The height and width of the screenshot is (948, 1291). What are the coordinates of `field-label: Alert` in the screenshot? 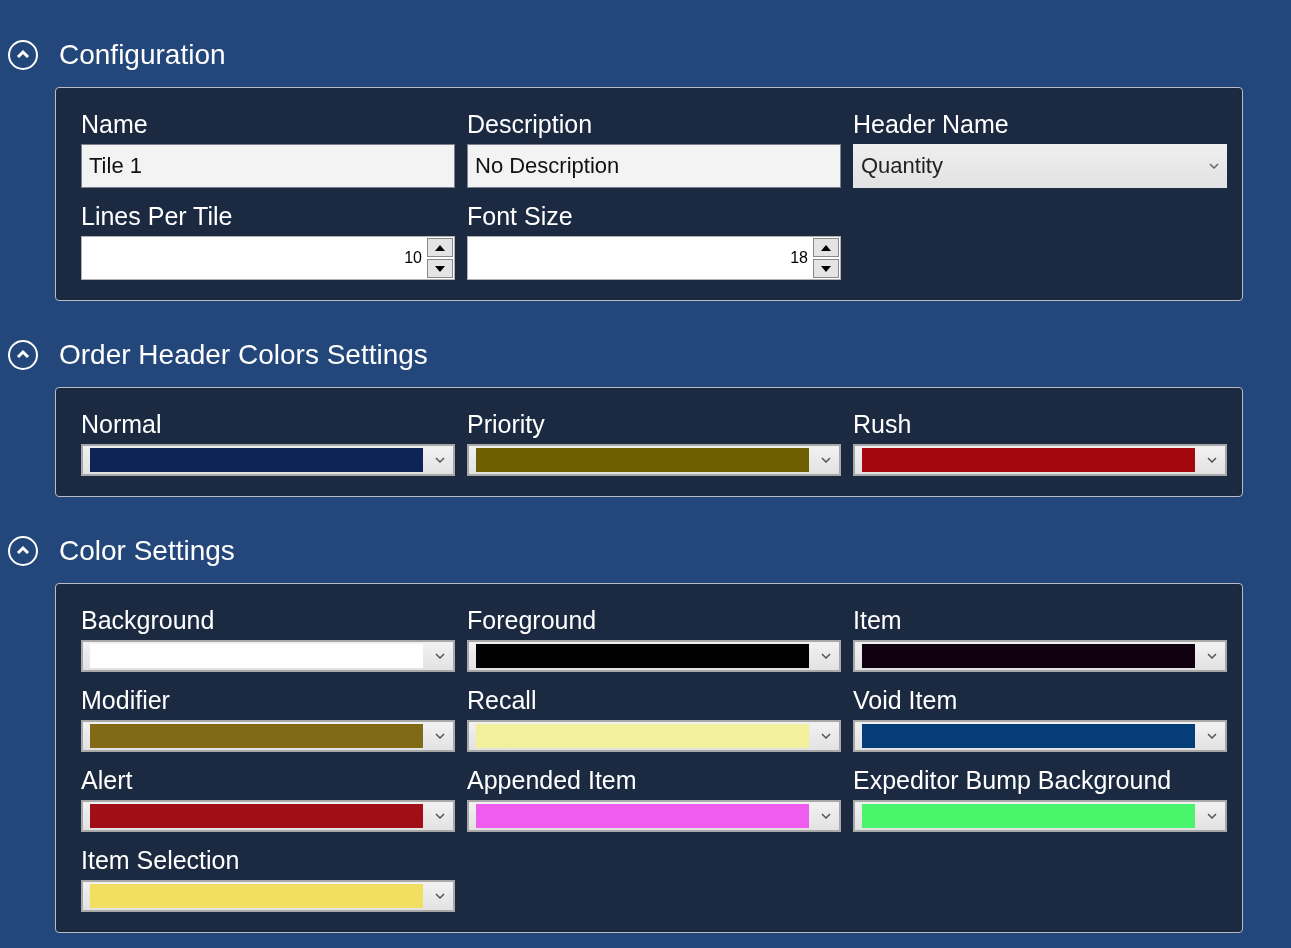 It's located at (107, 780).